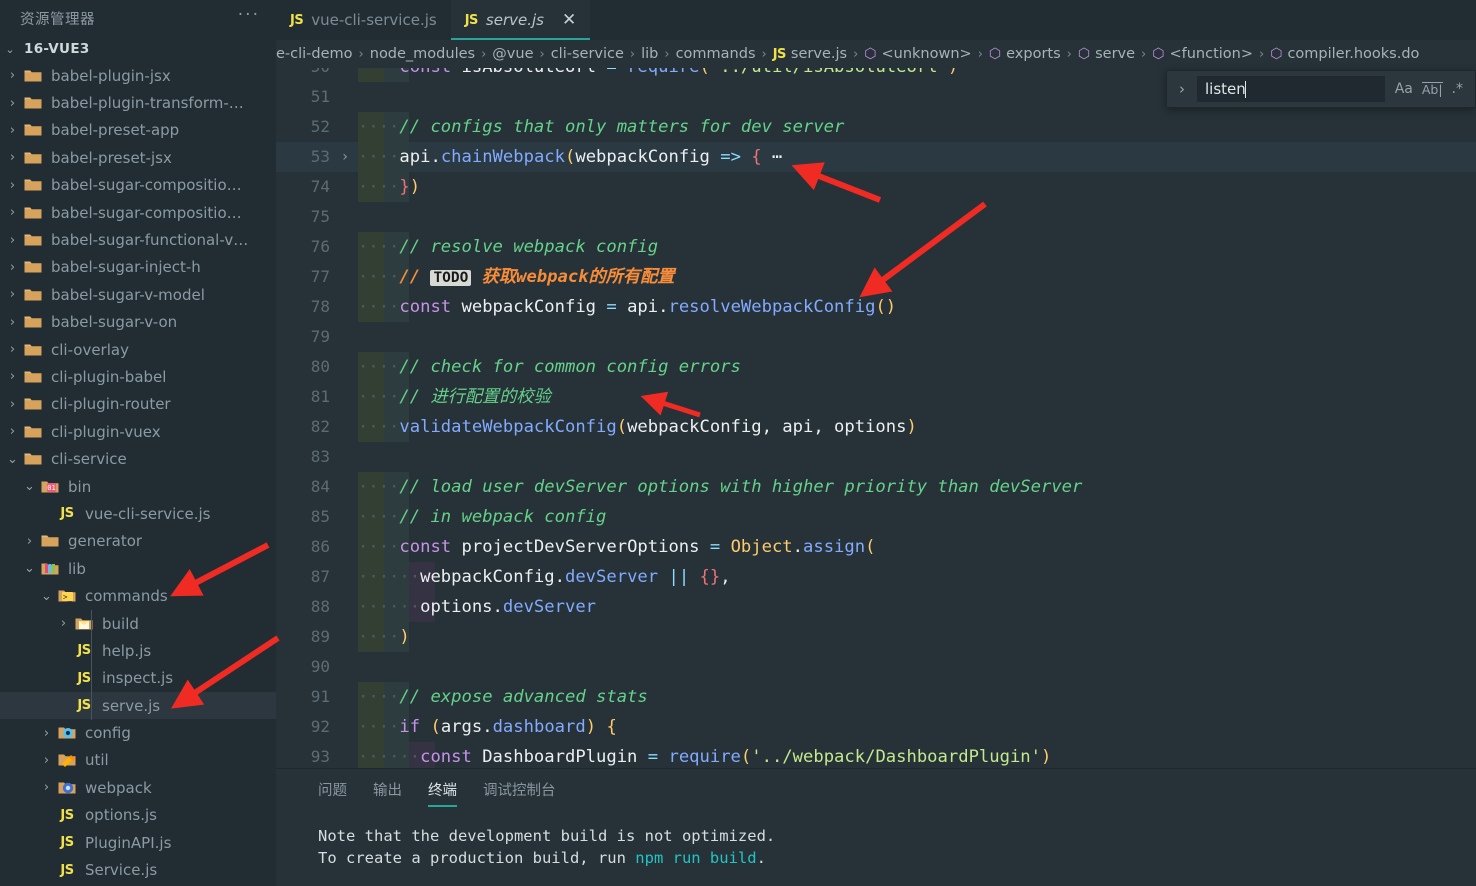 This screenshot has height=886, width=1476. I want to click on tree-item-commands: ⌄ >_ commands, so click(138, 595).